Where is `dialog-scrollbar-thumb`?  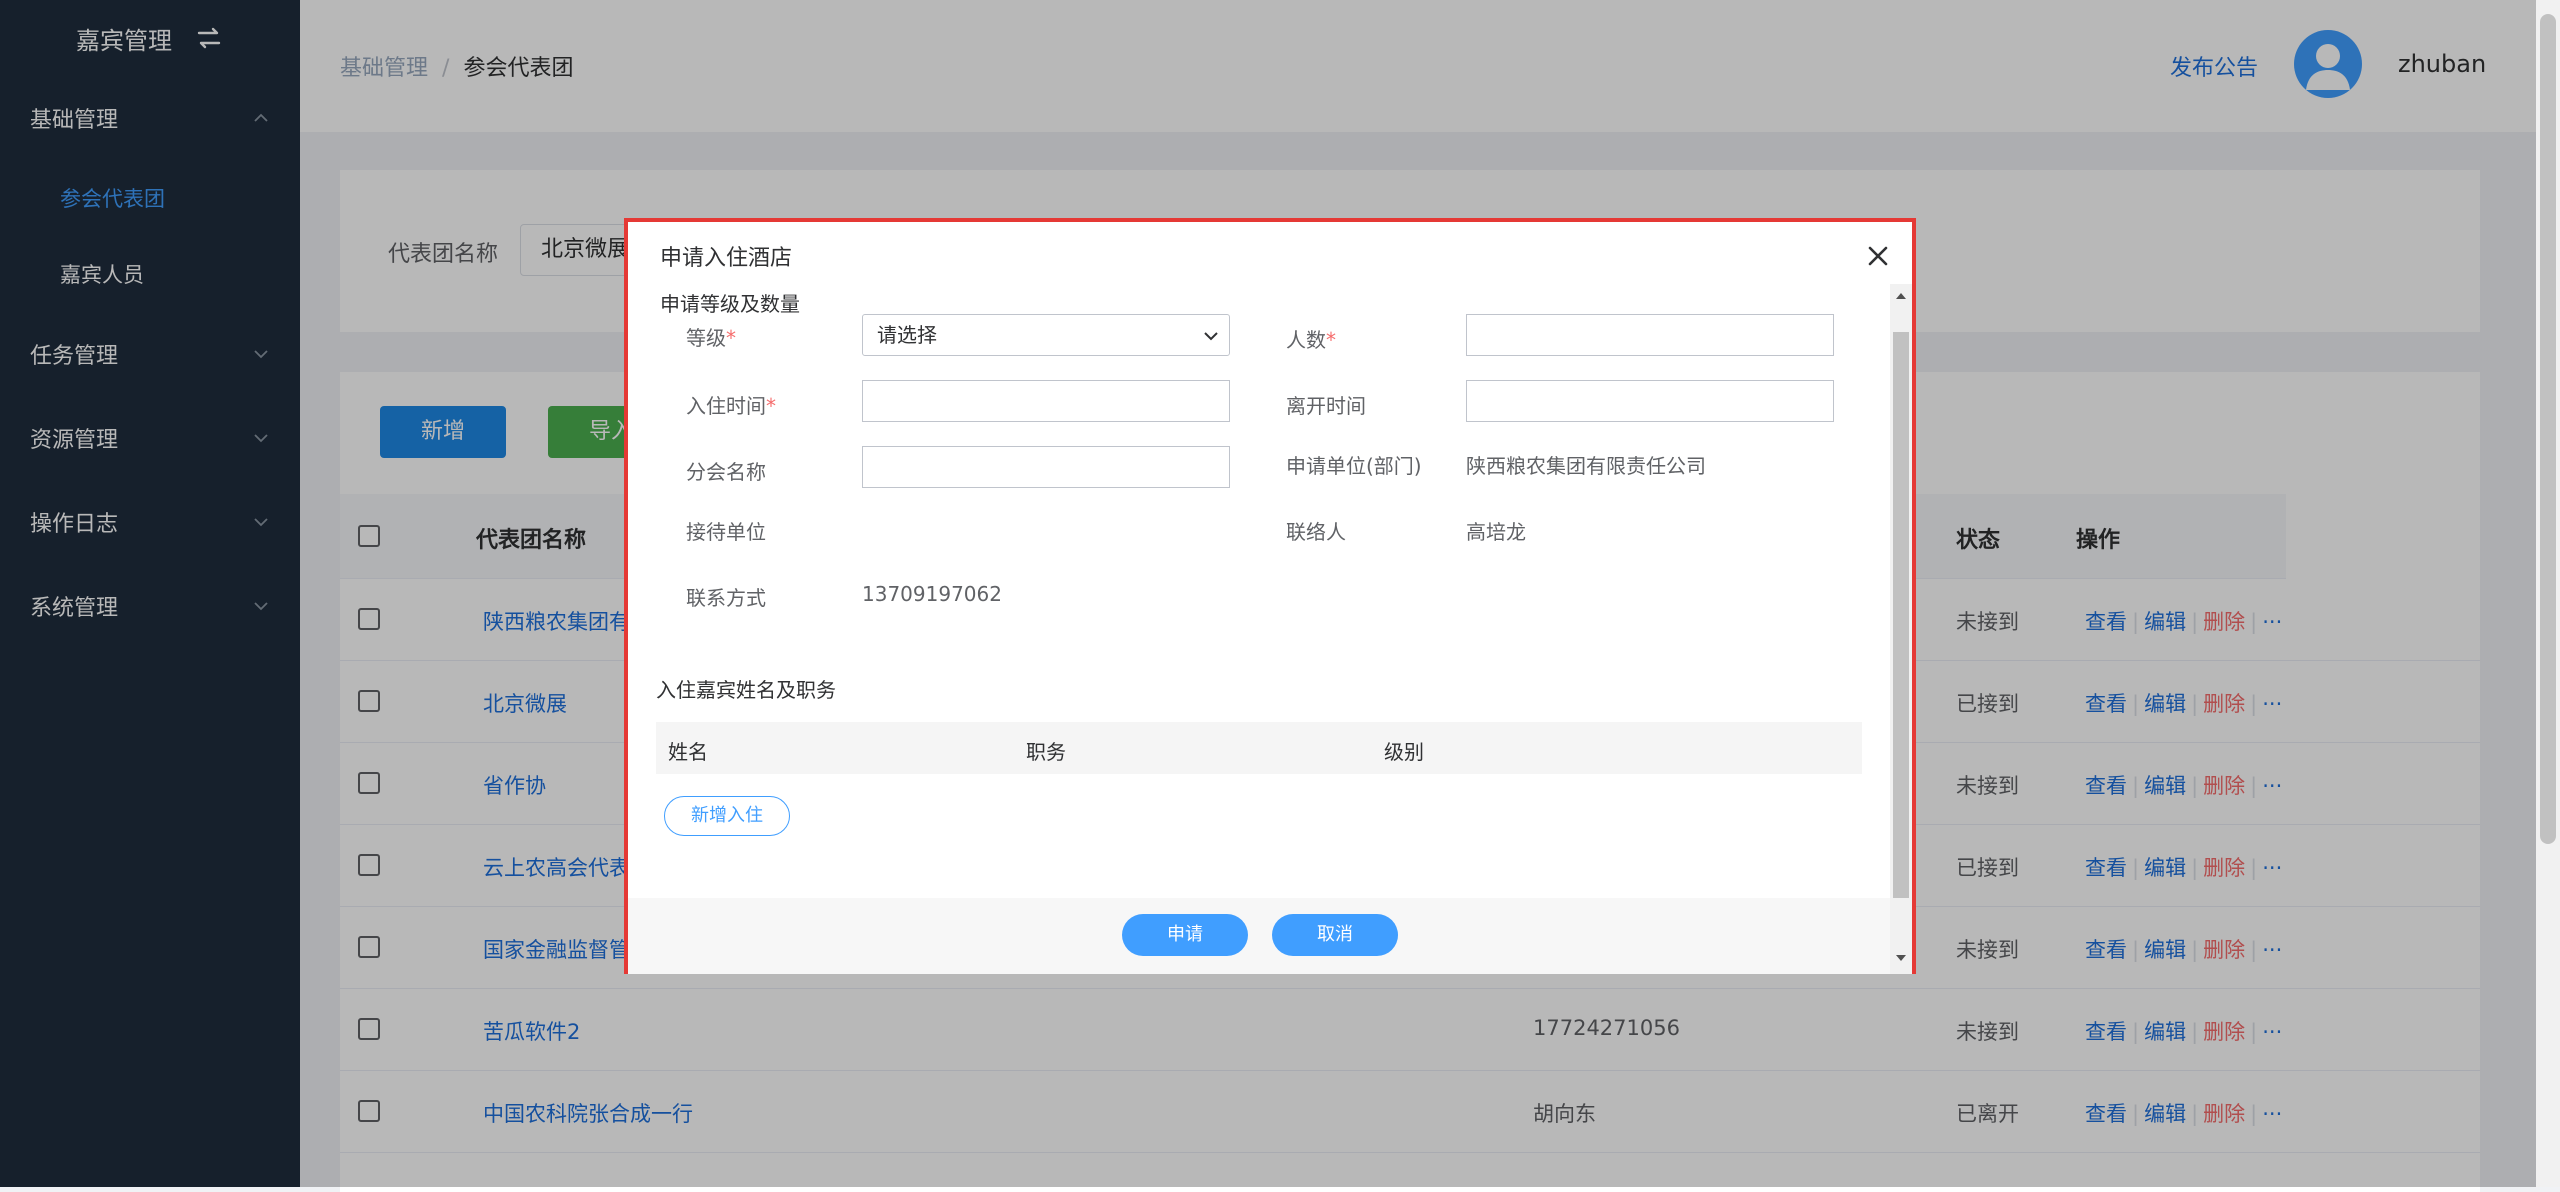 dialog-scrollbar-thumb is located at coordinates (1901, 615).